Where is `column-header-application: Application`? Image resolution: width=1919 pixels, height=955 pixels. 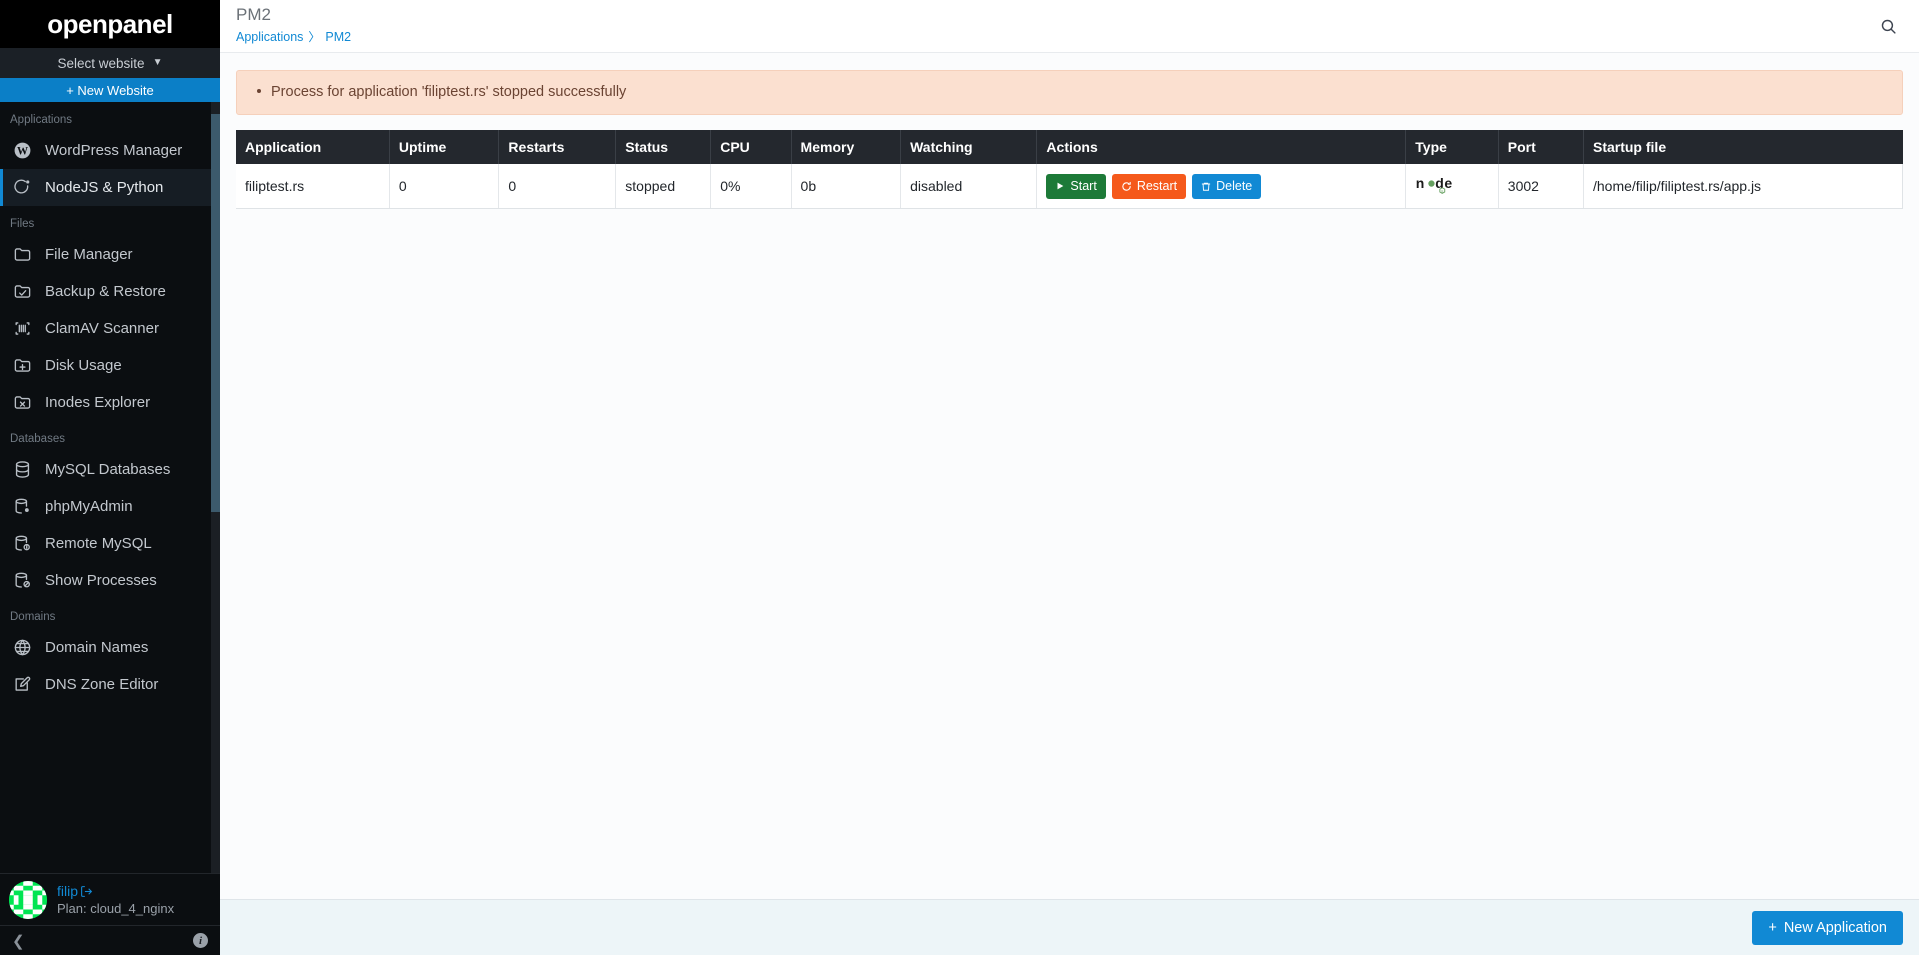 column-header-application: Application is located at coordinates (313, 147).